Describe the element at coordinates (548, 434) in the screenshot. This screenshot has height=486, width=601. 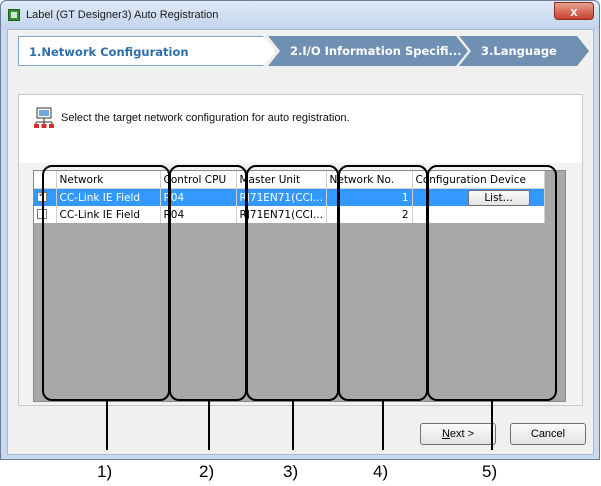
I see `cancel-button: Cancel` at that location.